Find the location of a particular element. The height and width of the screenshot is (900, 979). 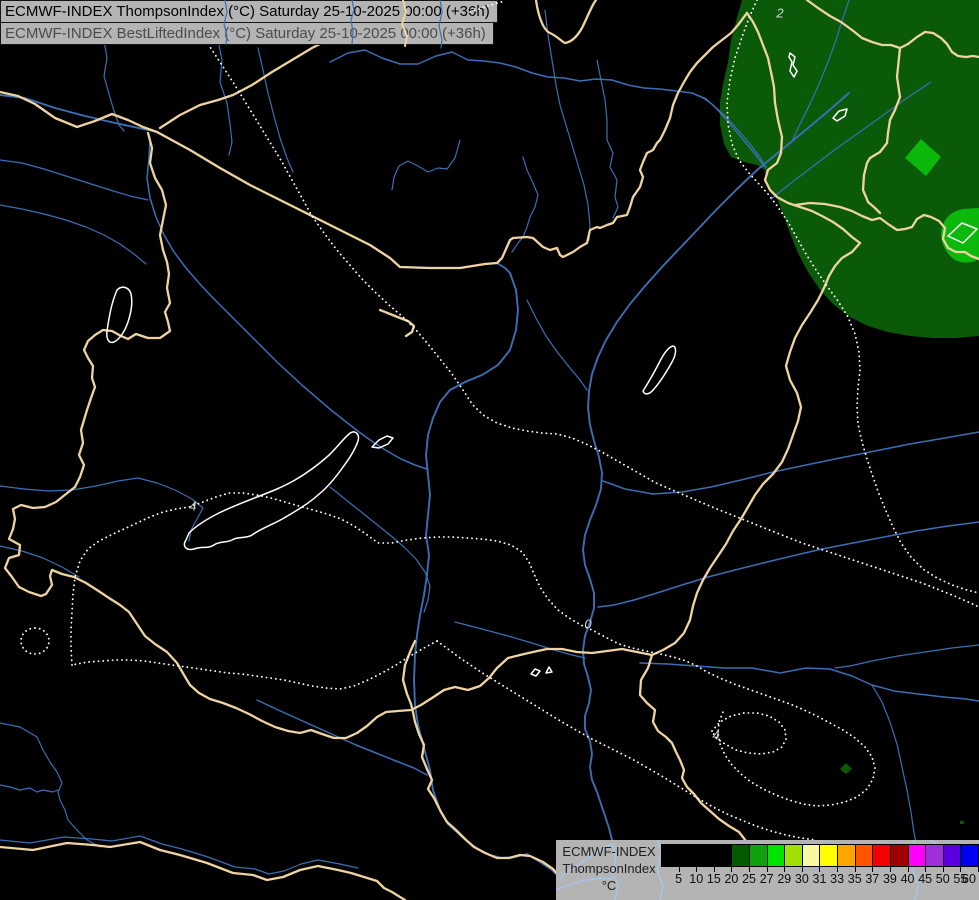

legend-bin-value: 27 is located at coordinates (766, 879).